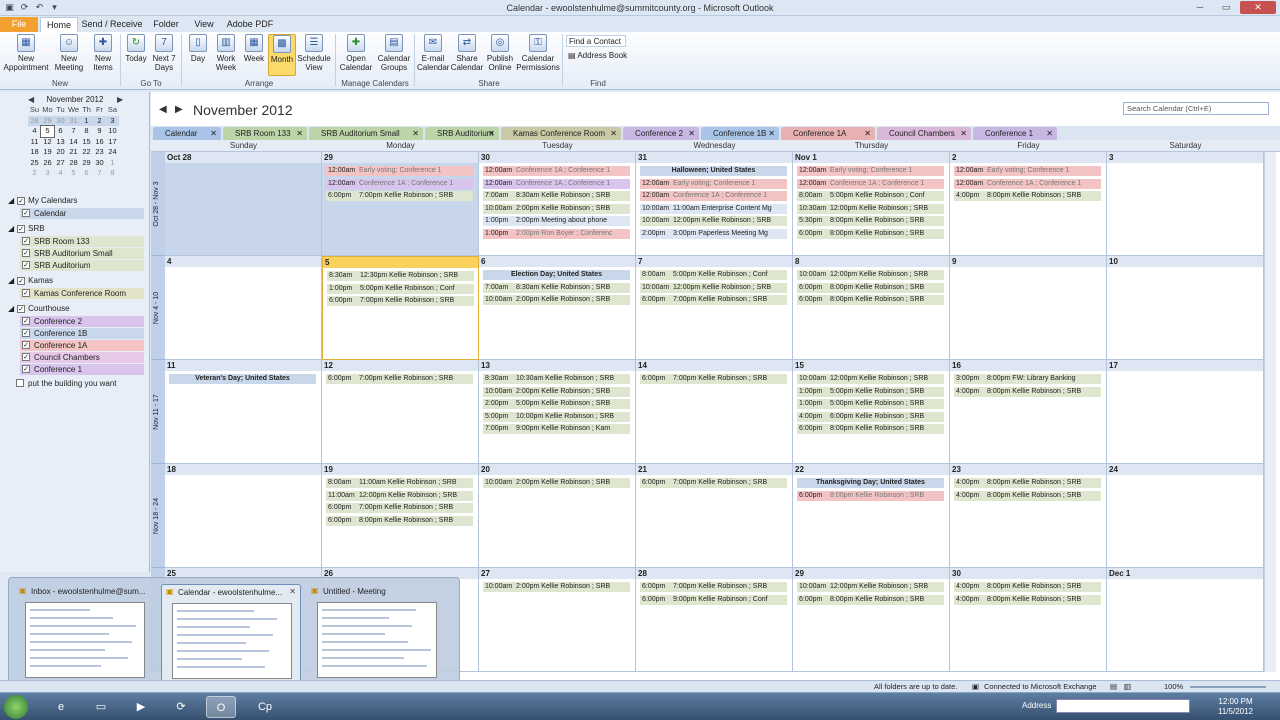 Image resolution: width=1280 pixels, height=720 pixels. I want to click on mini-calendar-day: 6, so click(86, 173).